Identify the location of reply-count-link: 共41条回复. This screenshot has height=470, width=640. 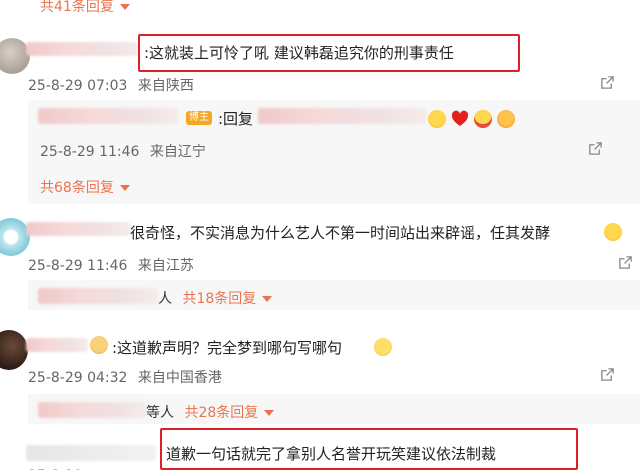
(85, 8).